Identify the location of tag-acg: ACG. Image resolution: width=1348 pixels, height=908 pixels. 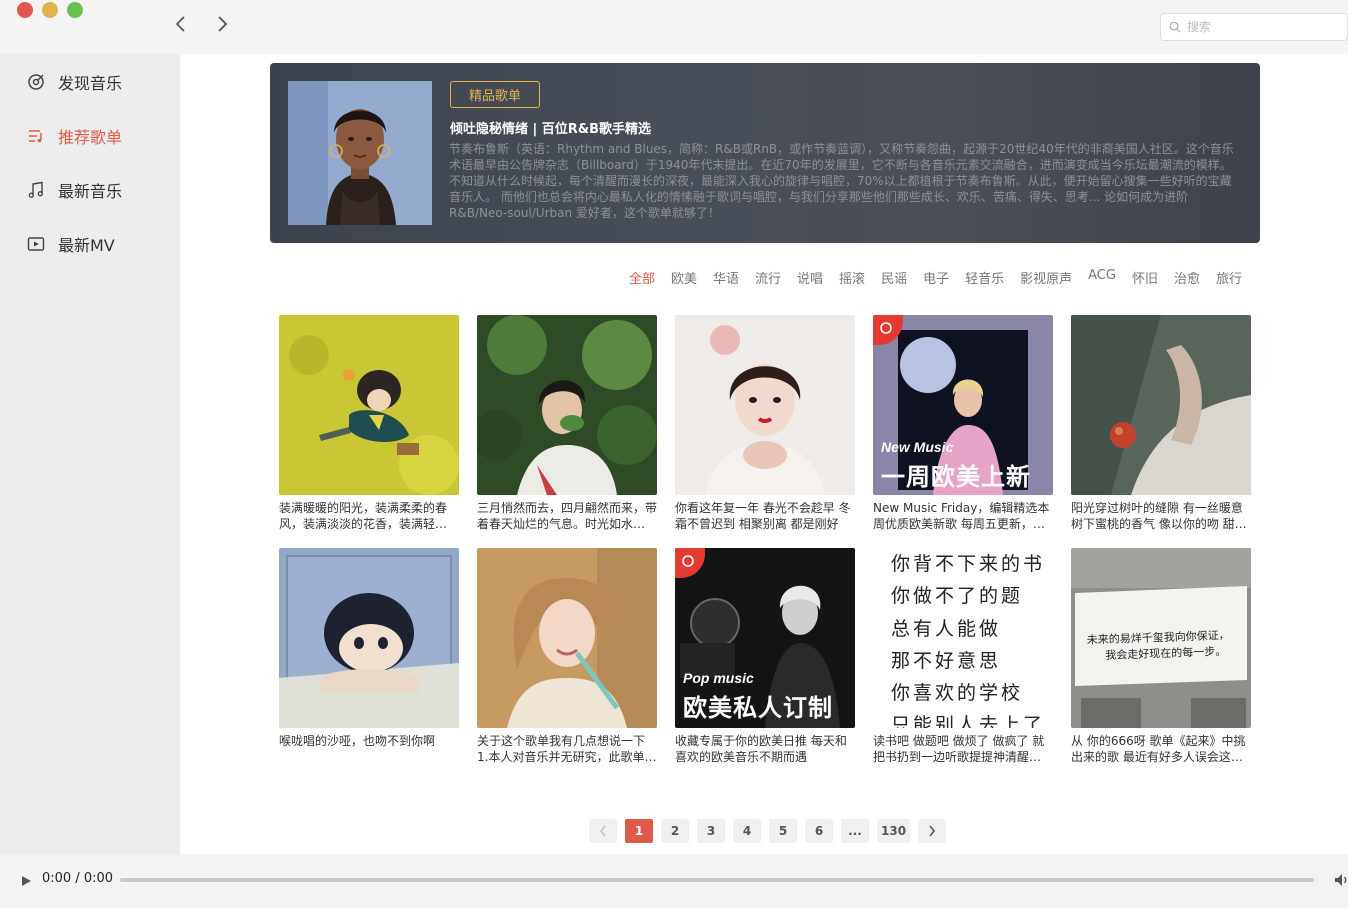
(1102, 277).